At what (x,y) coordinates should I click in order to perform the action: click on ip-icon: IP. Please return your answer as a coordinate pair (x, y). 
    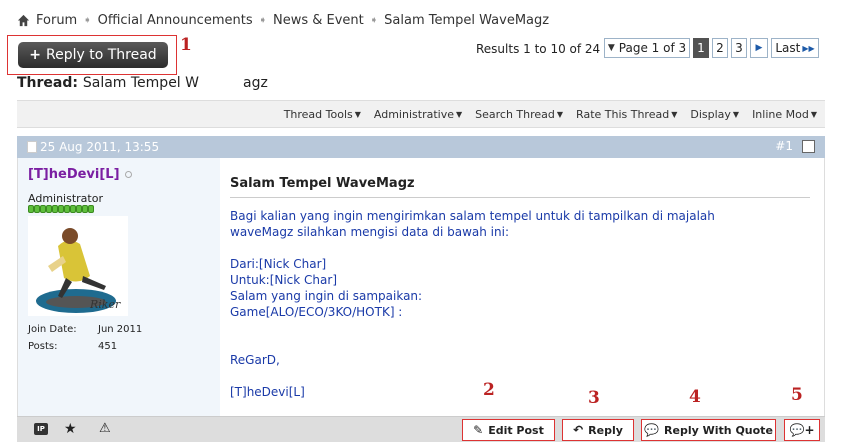
    Looking at the image, I should click on (41, 429).